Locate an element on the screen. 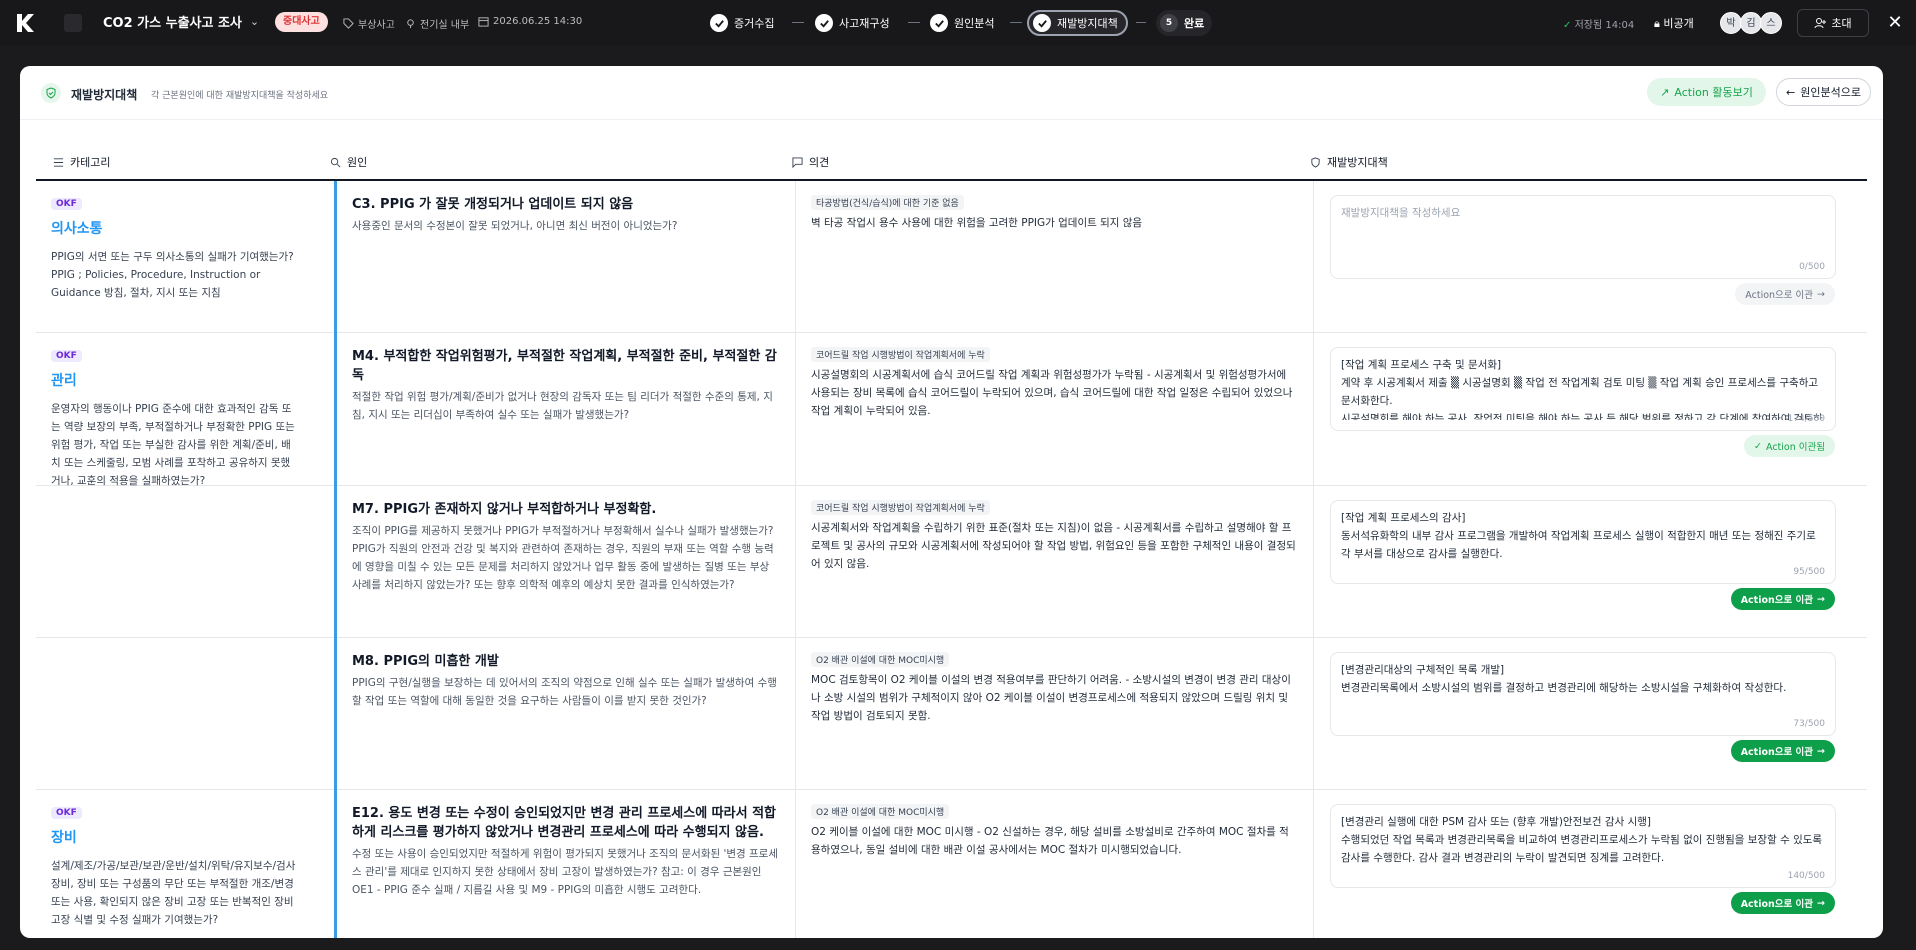 The width and height of the screenshot is (1916, 950). arrow-left-icon: ← is located at coordinates (1791, 92).